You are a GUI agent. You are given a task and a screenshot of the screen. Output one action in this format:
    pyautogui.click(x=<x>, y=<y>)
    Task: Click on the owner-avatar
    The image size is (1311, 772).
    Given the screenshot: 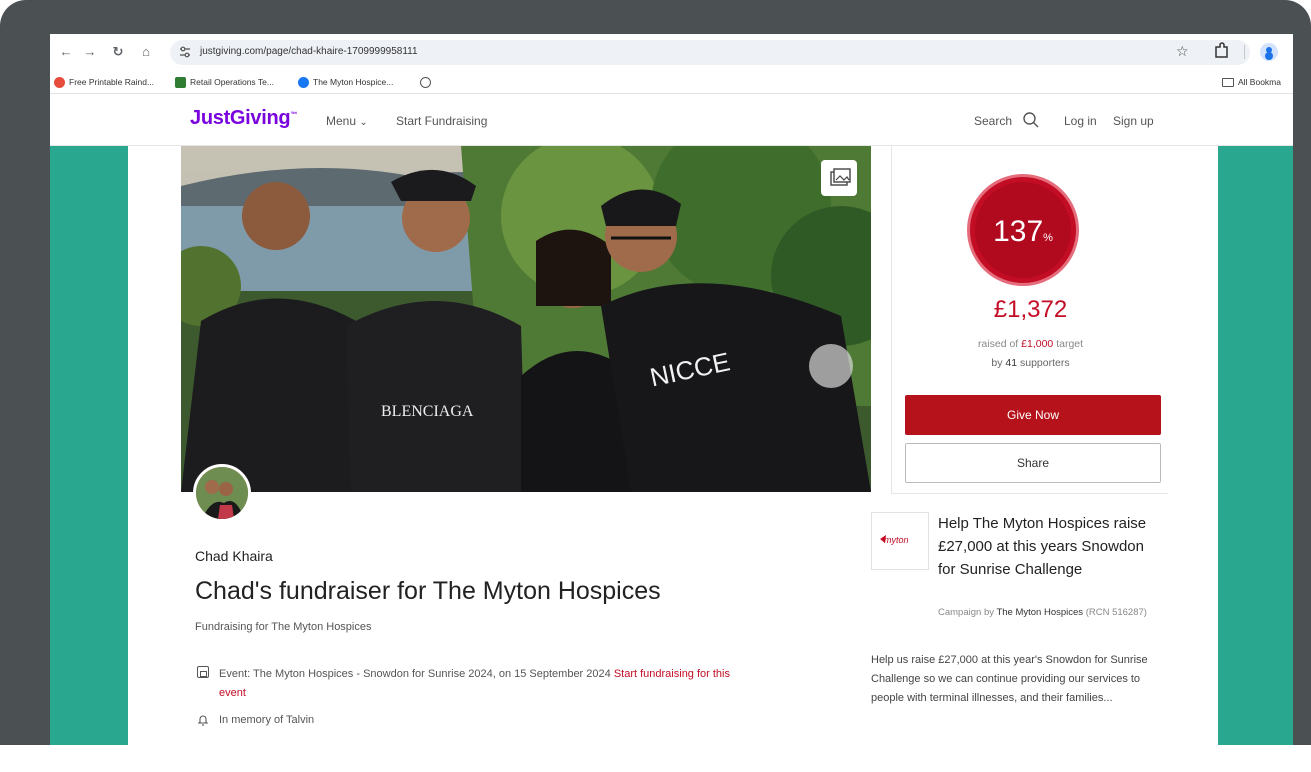 What is the action you would take?
    pyautogui.click(x=222, y=493)
    